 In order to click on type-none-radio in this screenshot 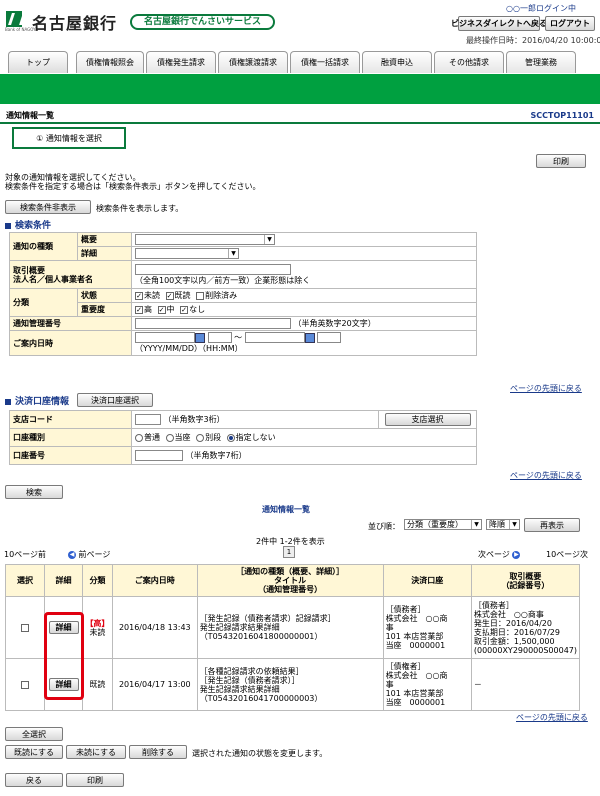, I will do `click(230, 437)`.